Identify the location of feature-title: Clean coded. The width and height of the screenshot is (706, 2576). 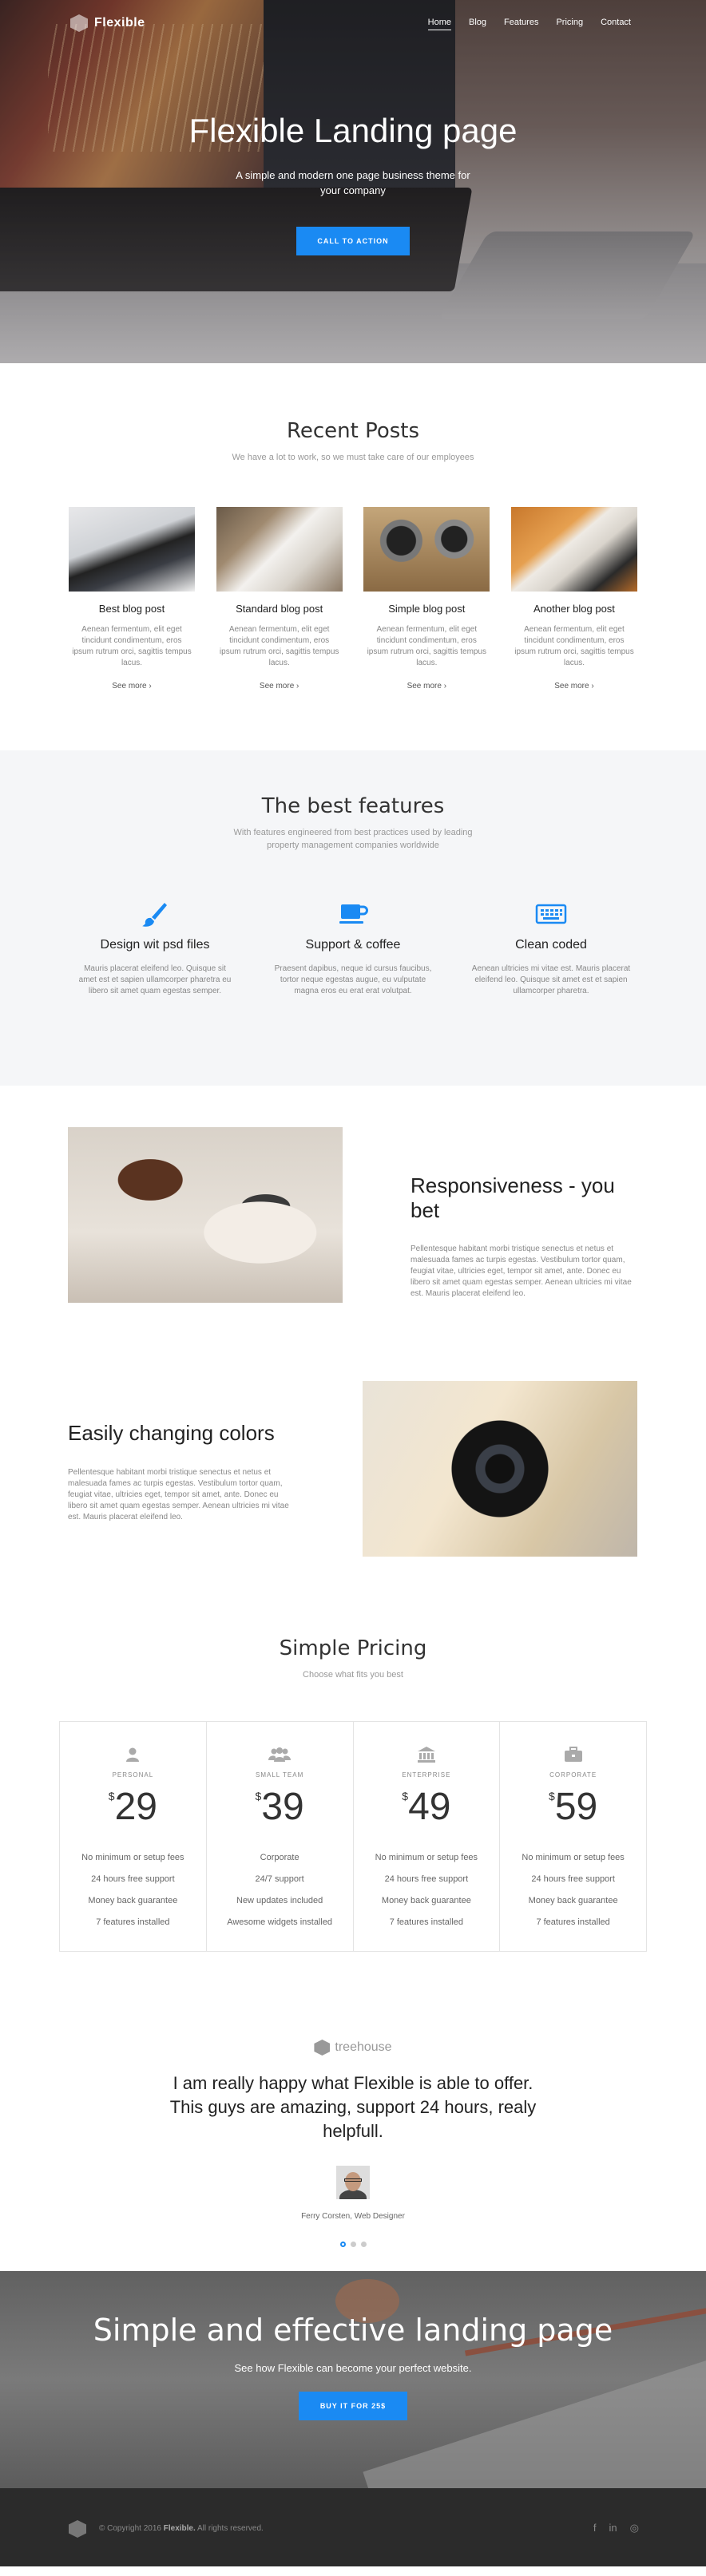
(551, 945).